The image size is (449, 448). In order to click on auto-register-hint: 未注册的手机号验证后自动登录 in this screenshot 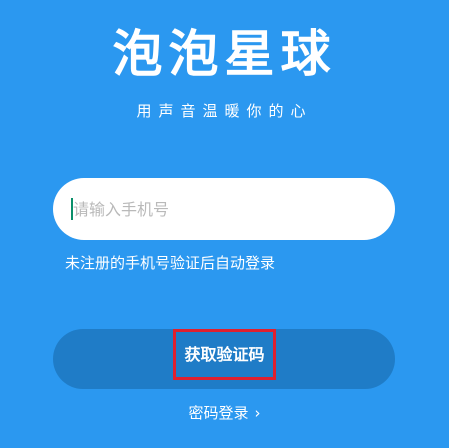, I will do `click(170, 263)`.